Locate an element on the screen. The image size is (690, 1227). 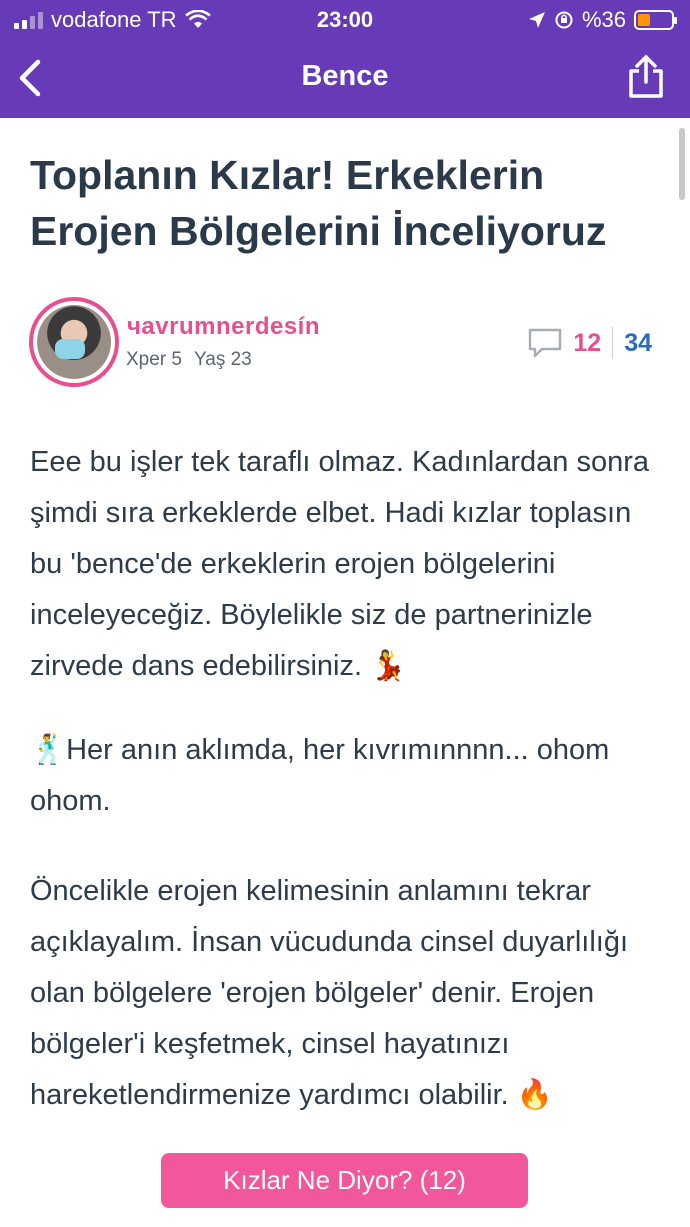
status-right: %36 is located at coordinates (602, 20).